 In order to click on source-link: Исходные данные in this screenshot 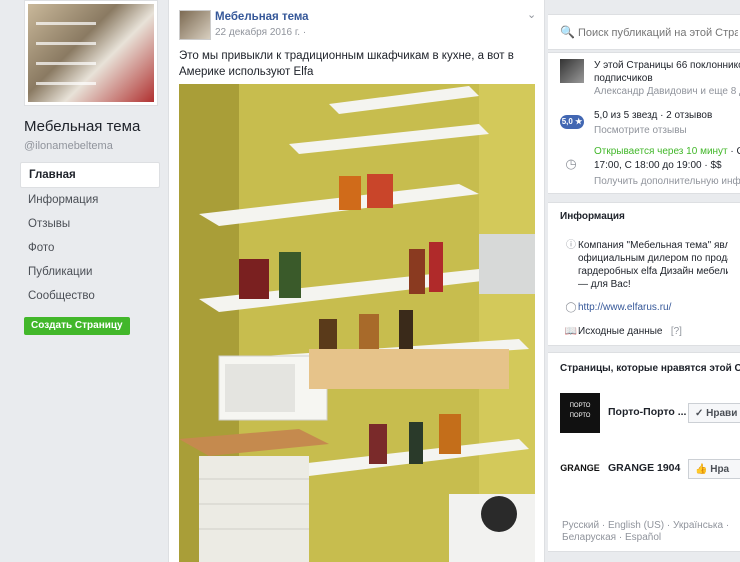, I will do `click(620, 331)`.